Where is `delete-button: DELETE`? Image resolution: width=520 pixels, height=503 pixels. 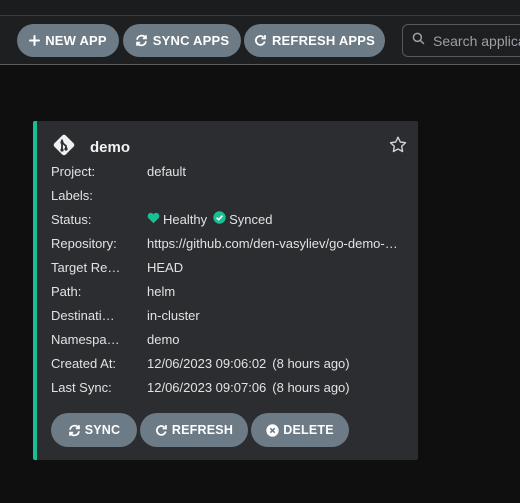 delete-button: DELETE is located at coordinates (300, 430).